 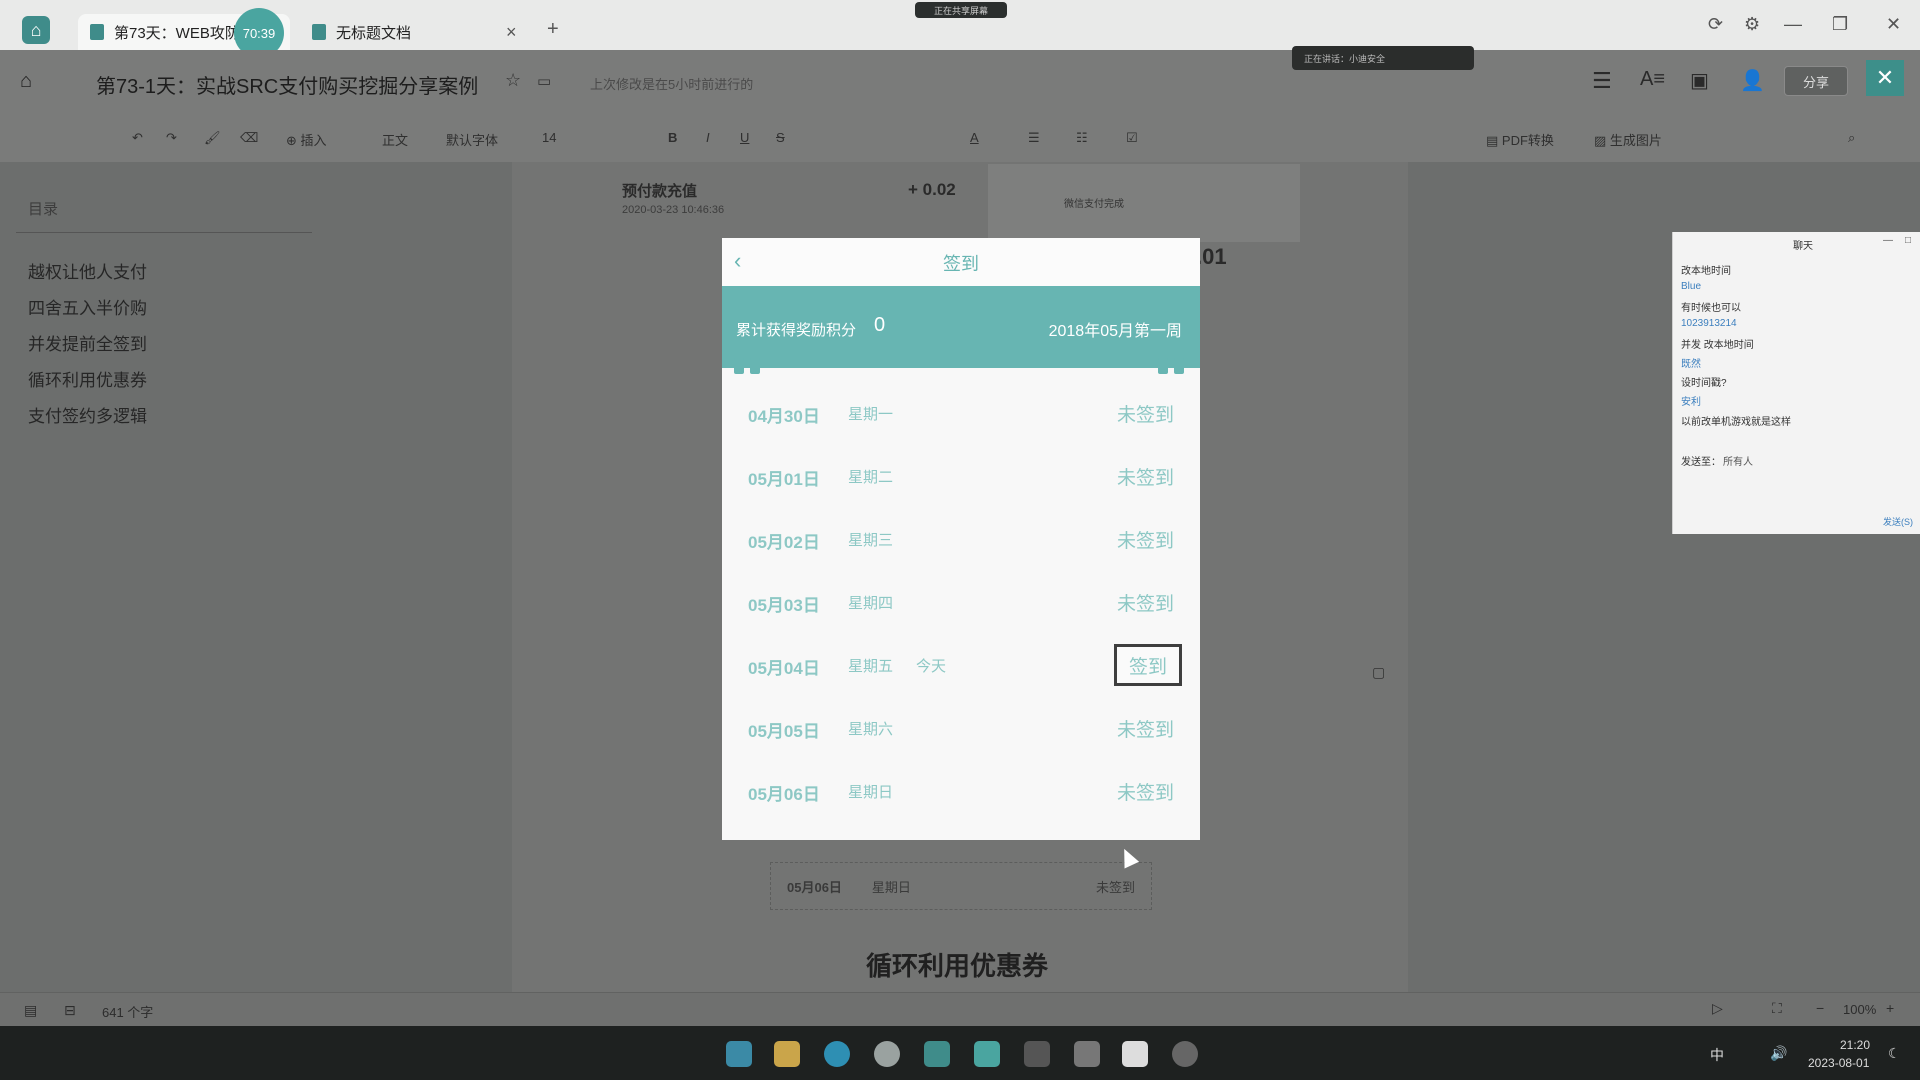 I want to click on insert-button: ⊕ 插入, so click(x=306, y=139).